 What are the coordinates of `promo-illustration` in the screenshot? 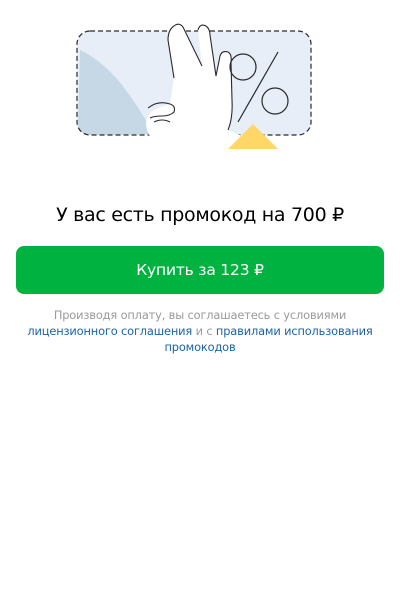 It's located at (195, 85).